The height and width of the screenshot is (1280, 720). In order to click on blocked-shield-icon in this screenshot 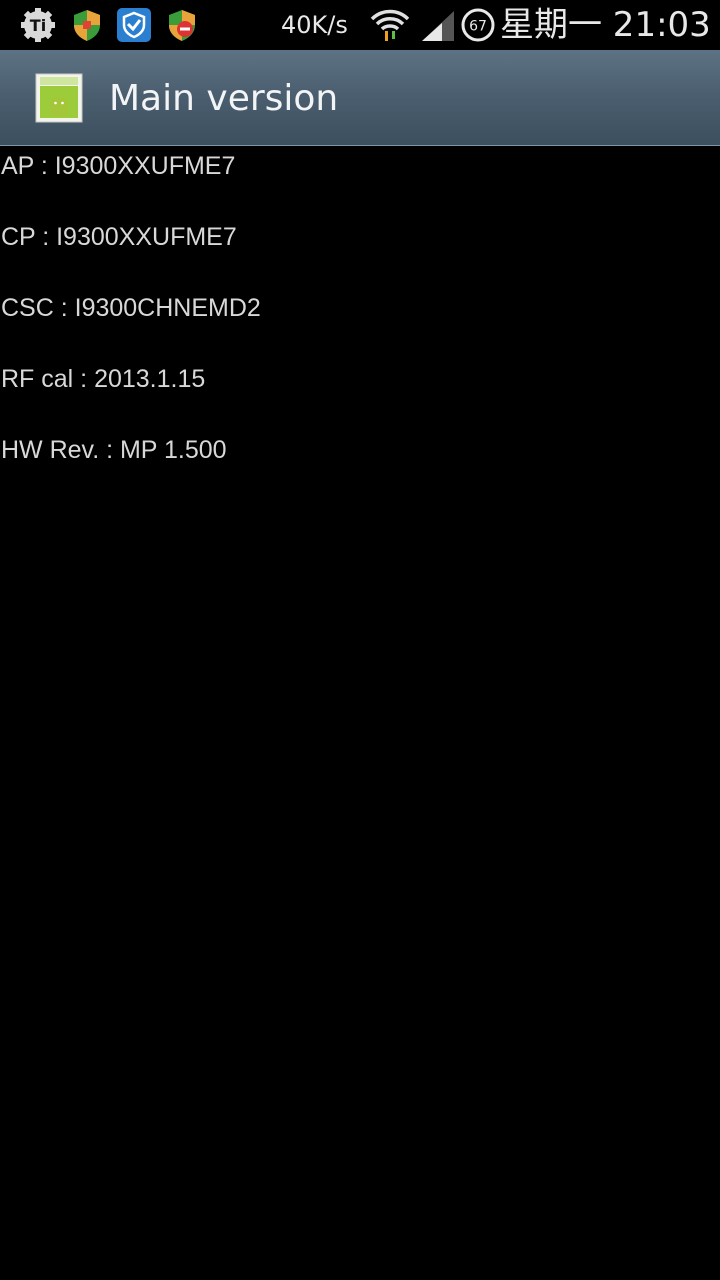, I will do `click(182, 25)`.